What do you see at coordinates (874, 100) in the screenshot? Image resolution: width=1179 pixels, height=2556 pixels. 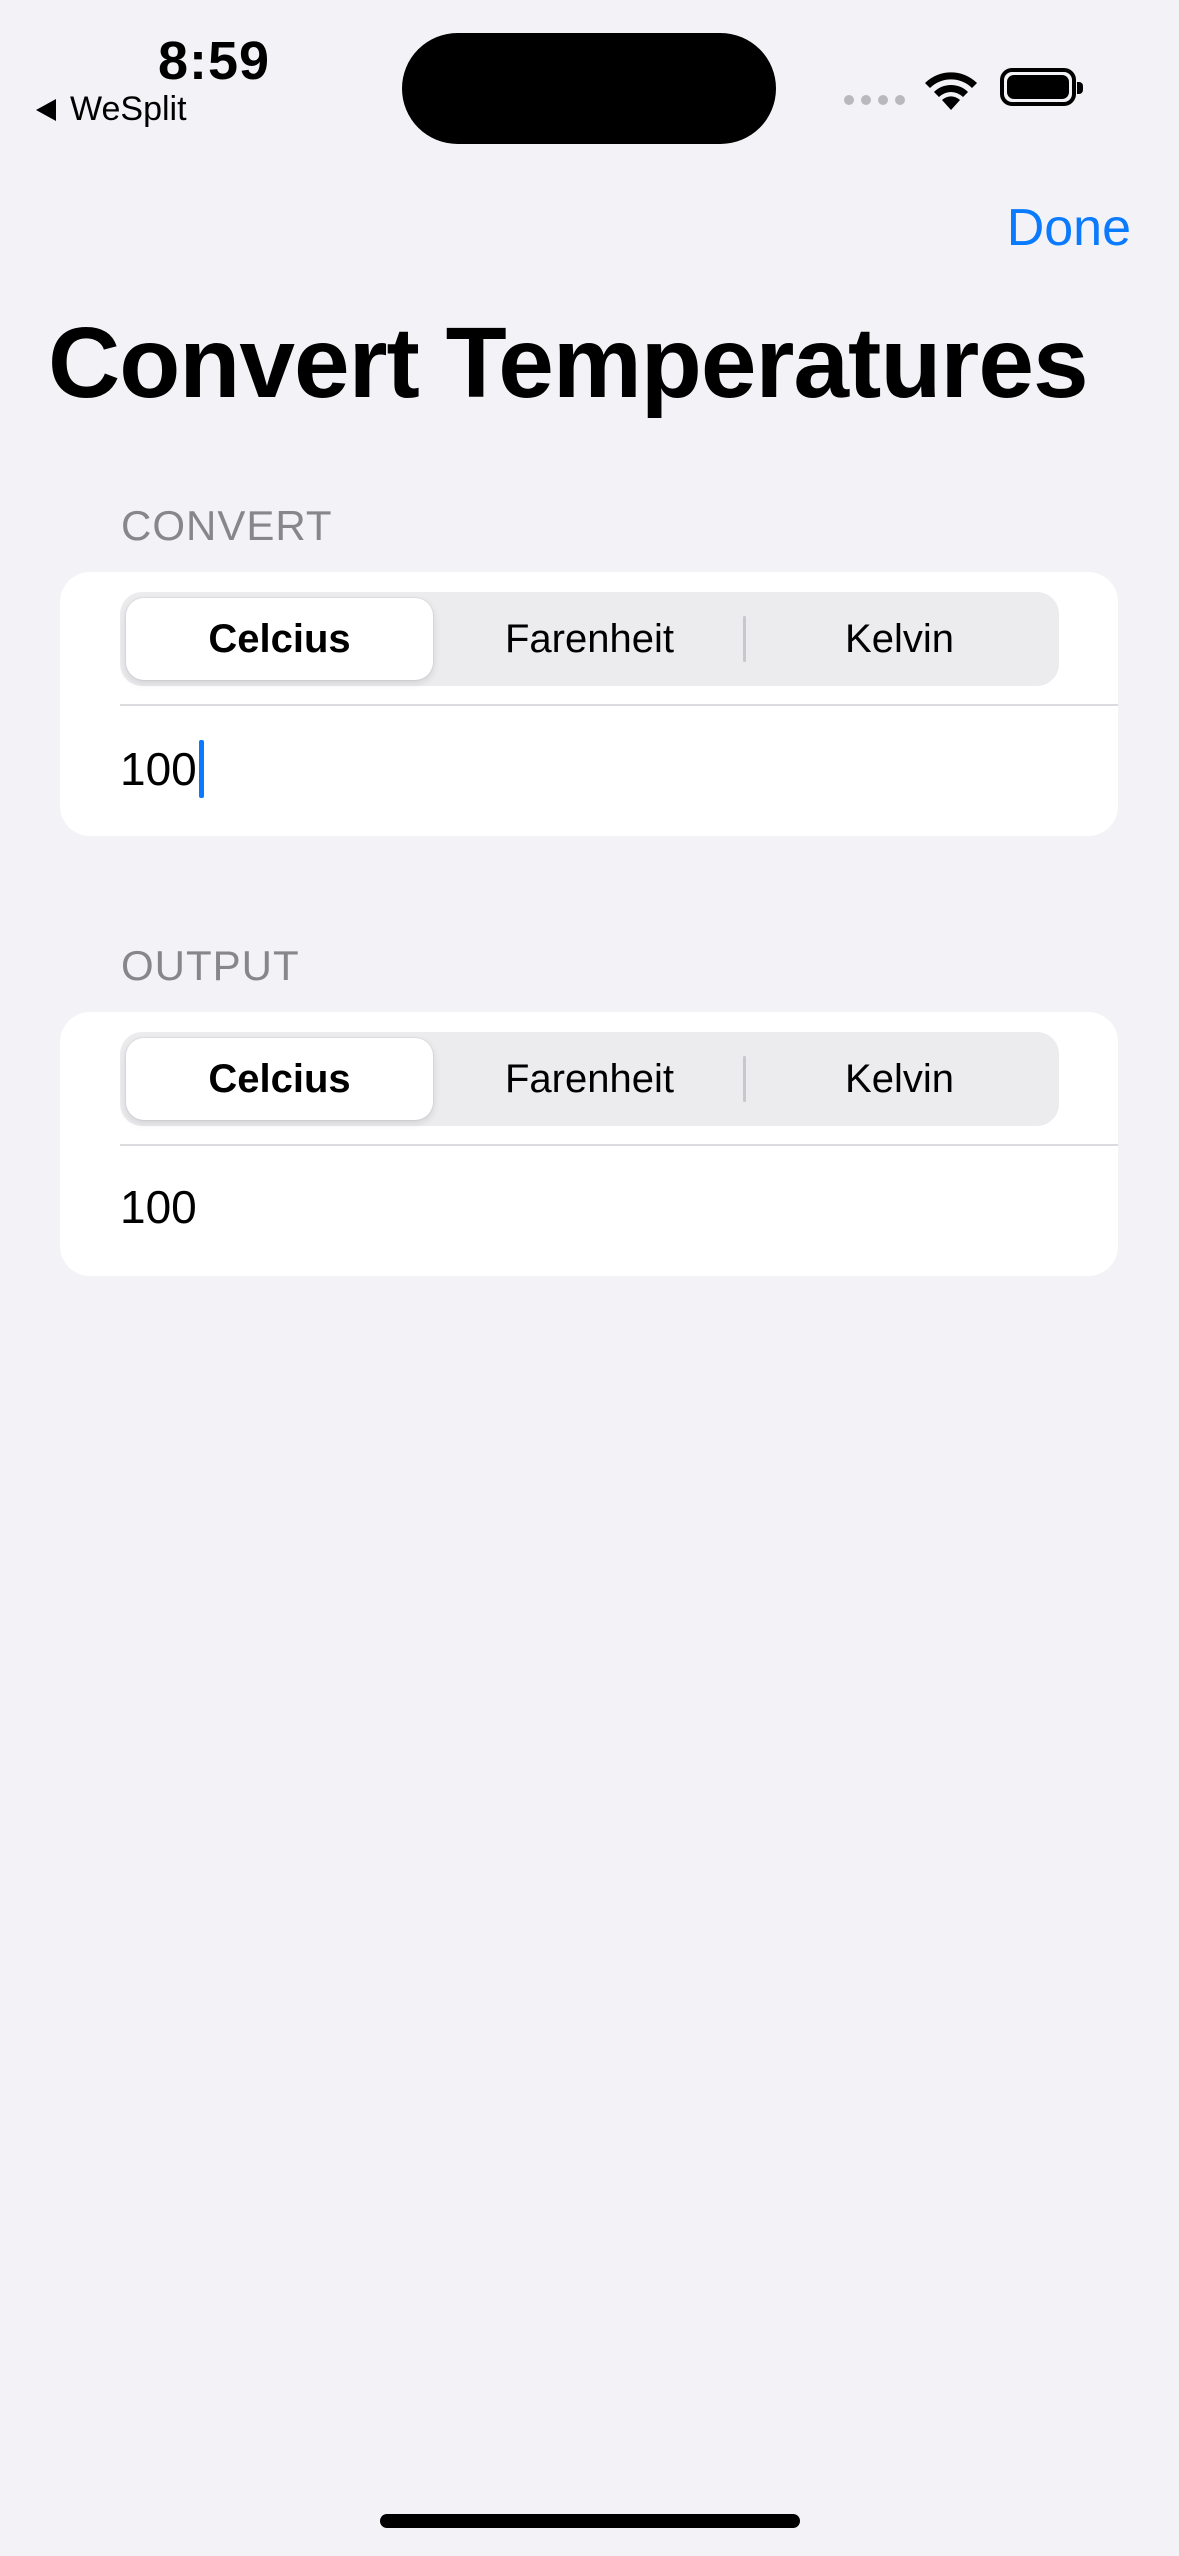 I see `cellular-signal-icon` at bounding box center [874, 100].